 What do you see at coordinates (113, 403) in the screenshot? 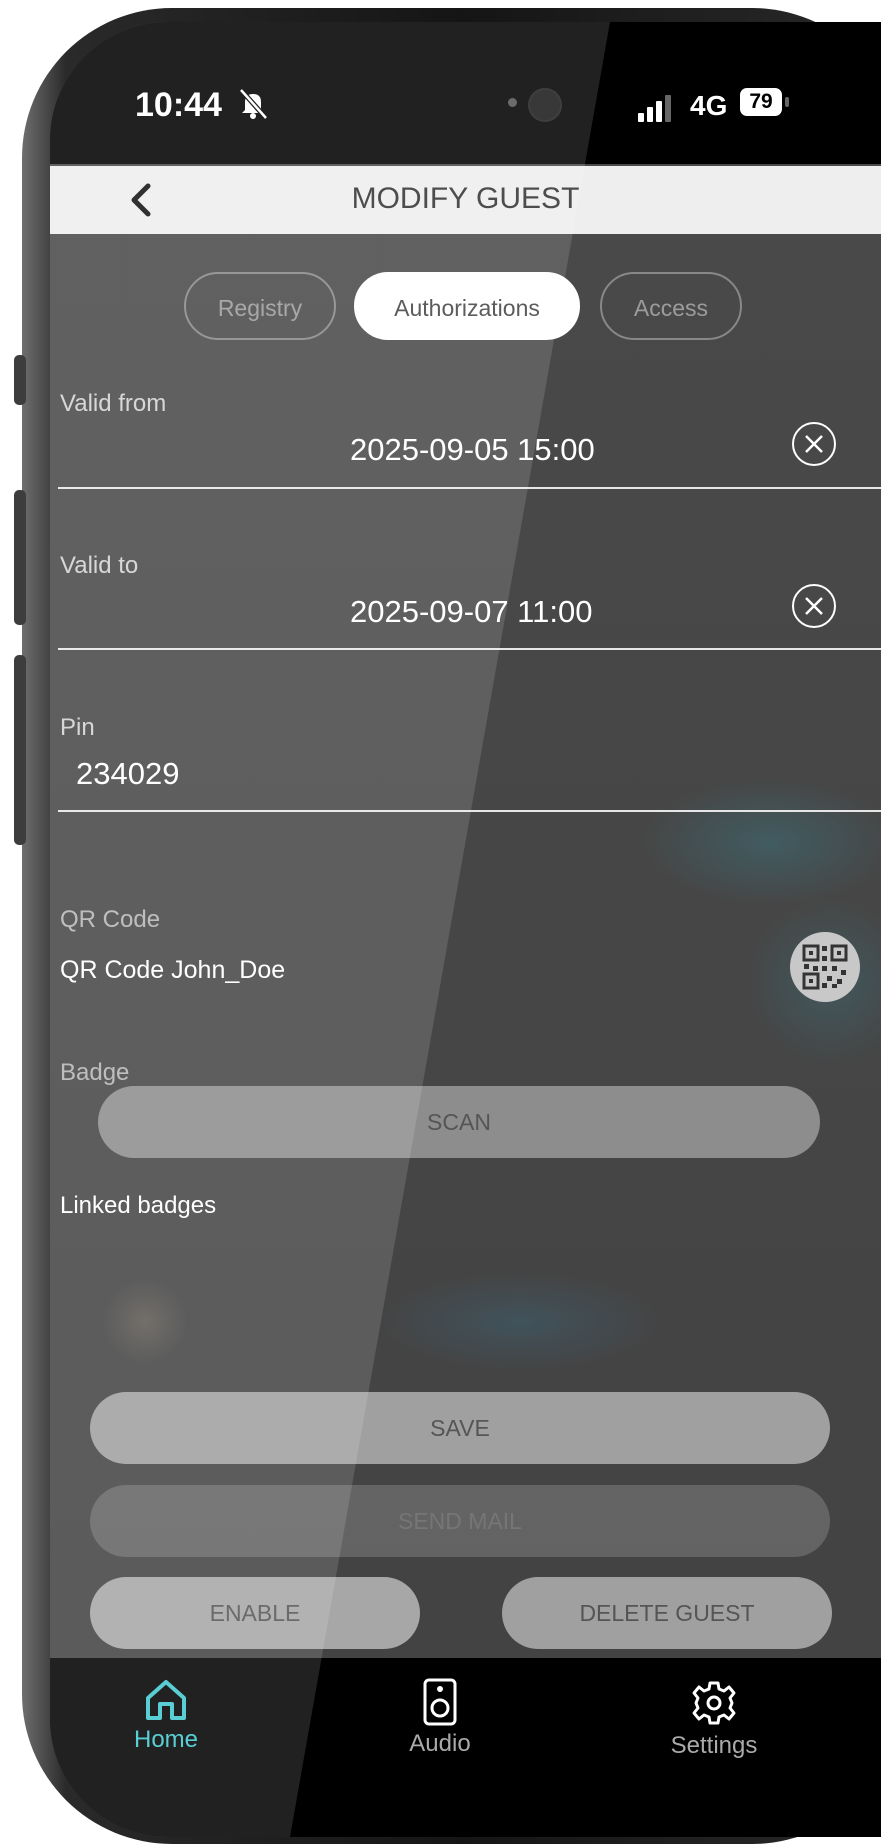
I see `valid-from-label: Valid from` at bounding box center [113, 403].